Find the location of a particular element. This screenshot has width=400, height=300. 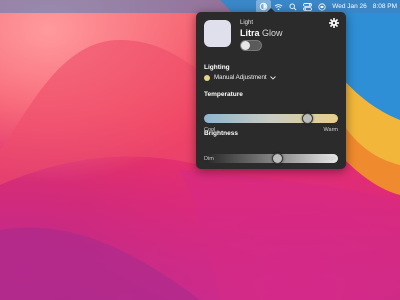

device-name: Litra Glow is located at coordinates (261, 33).